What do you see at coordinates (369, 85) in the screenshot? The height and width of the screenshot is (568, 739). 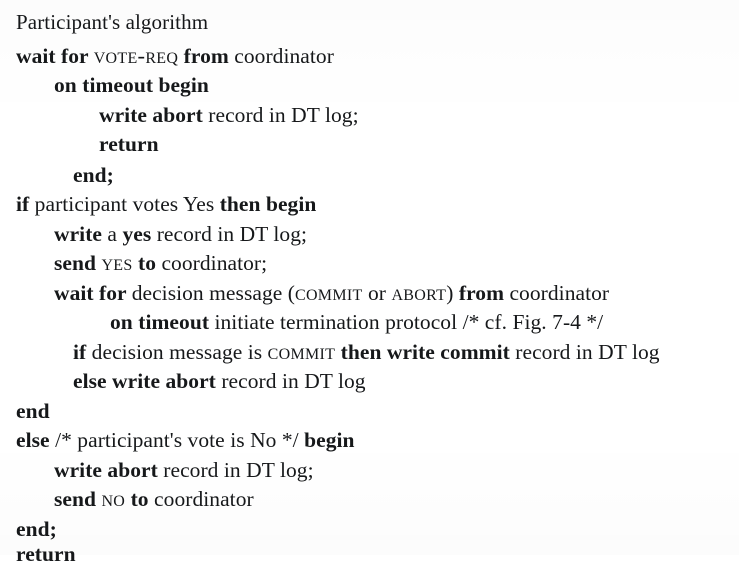 I see `code-line: on timeout begin` at bounding box center [369, 85].